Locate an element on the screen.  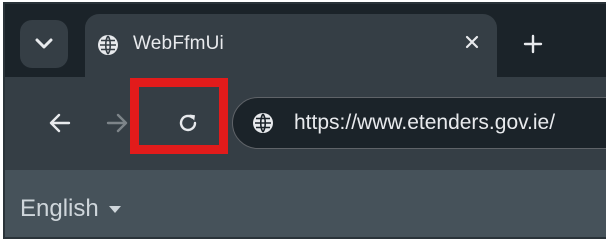
chevron-down-icon is located at coordinates (44, 43).